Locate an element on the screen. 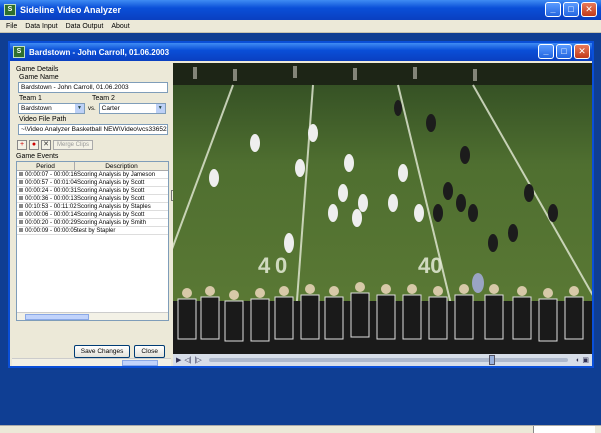  team1-select: Bardstown ▼ is located at coordinates (51, 108).